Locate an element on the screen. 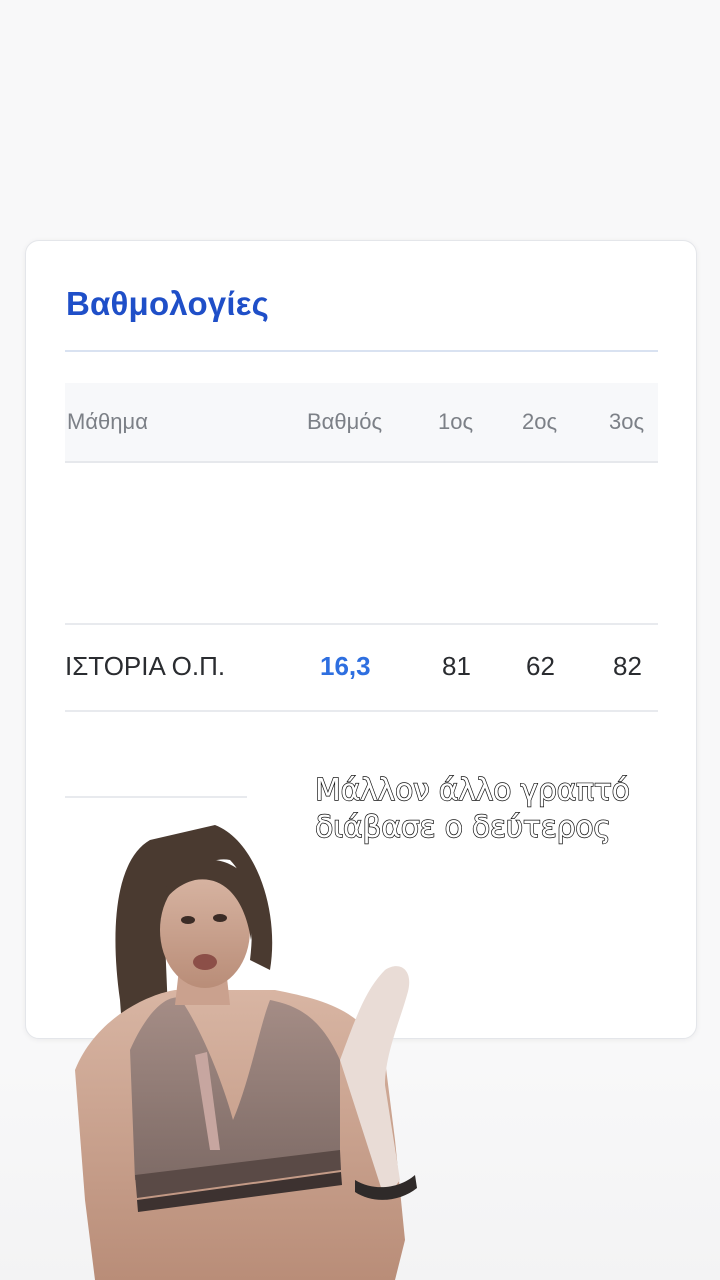 Image resolution: width=720 pixels, height=1280 pixels. header-grade: Βαθμός is located at coordinates (345, 421).